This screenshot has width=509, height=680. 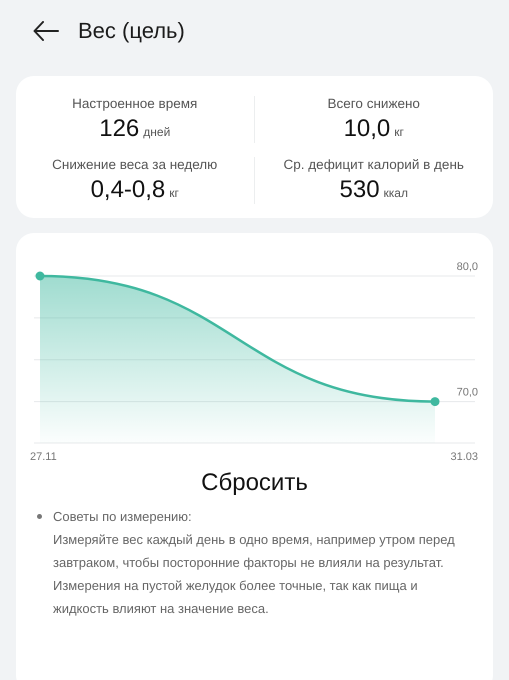 I want to click on x-axis-label: 27.11, so click(x=43, y=457).